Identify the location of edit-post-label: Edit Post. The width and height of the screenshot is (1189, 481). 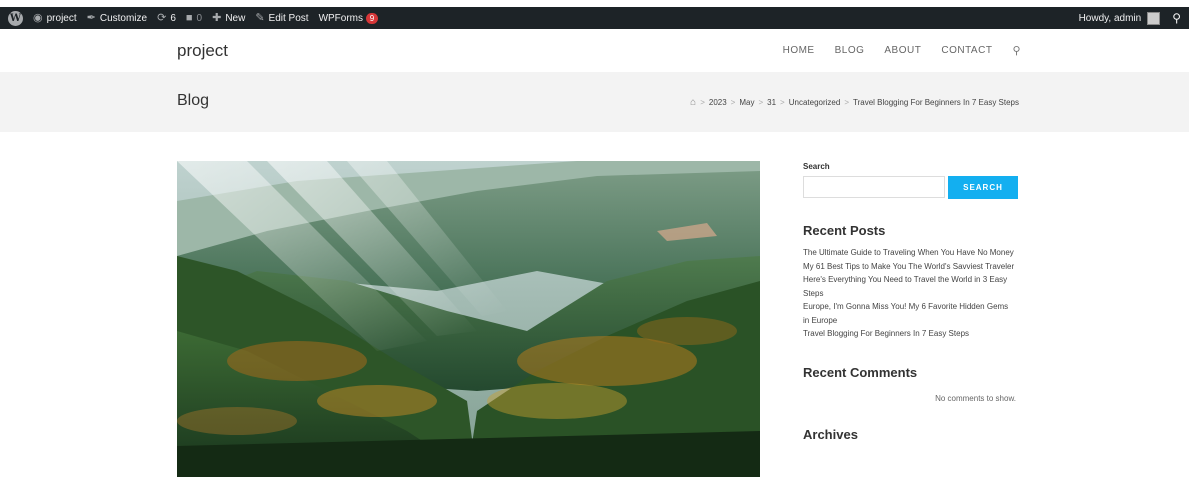
(288, 18).